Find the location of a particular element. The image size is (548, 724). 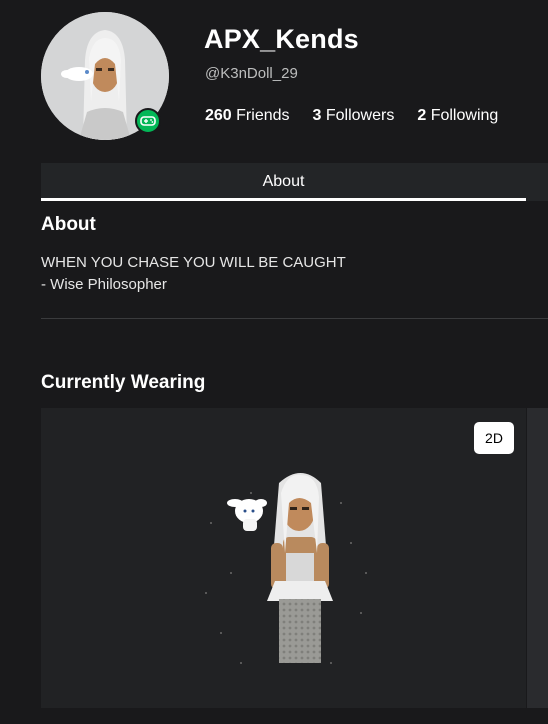

profile-stats: 260 Friends 3 Followers 2 Following is located at coordinates (363, 116).